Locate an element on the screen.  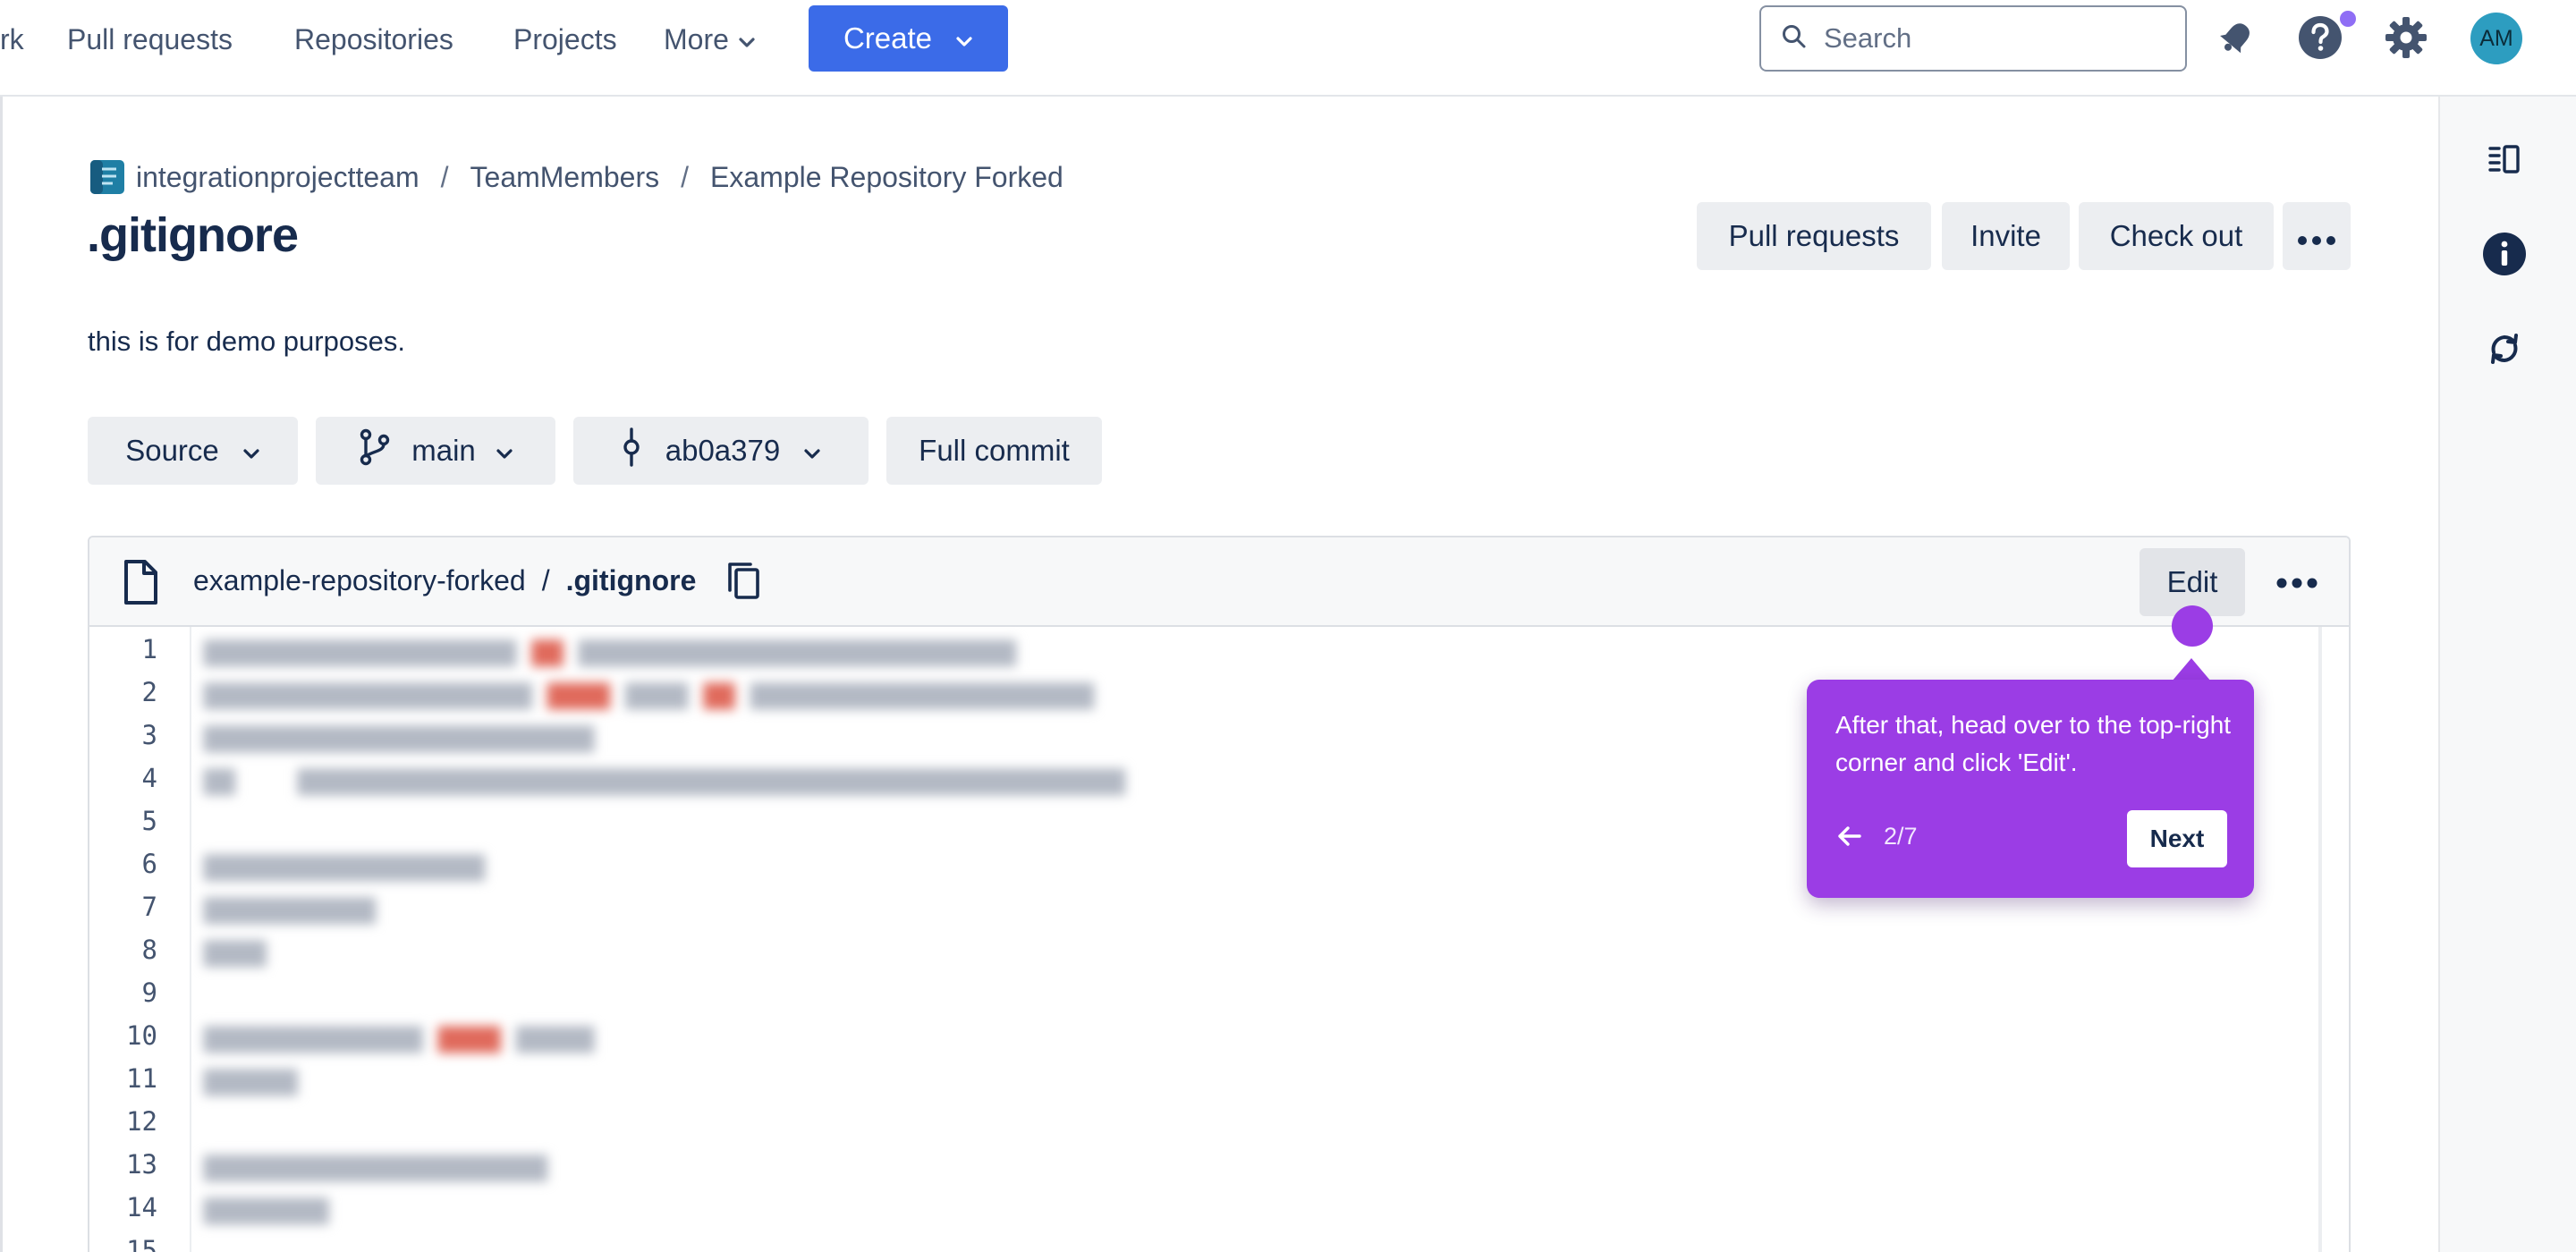
create-button-label: Create is located at coordinates (888, 38).